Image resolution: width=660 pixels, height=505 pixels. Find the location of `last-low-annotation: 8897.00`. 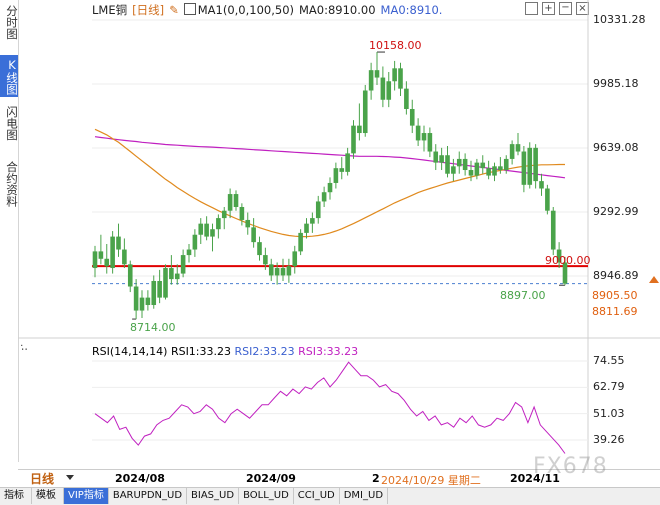

last-low-annotation: 8897.00 is located at coordinates (523, 295).